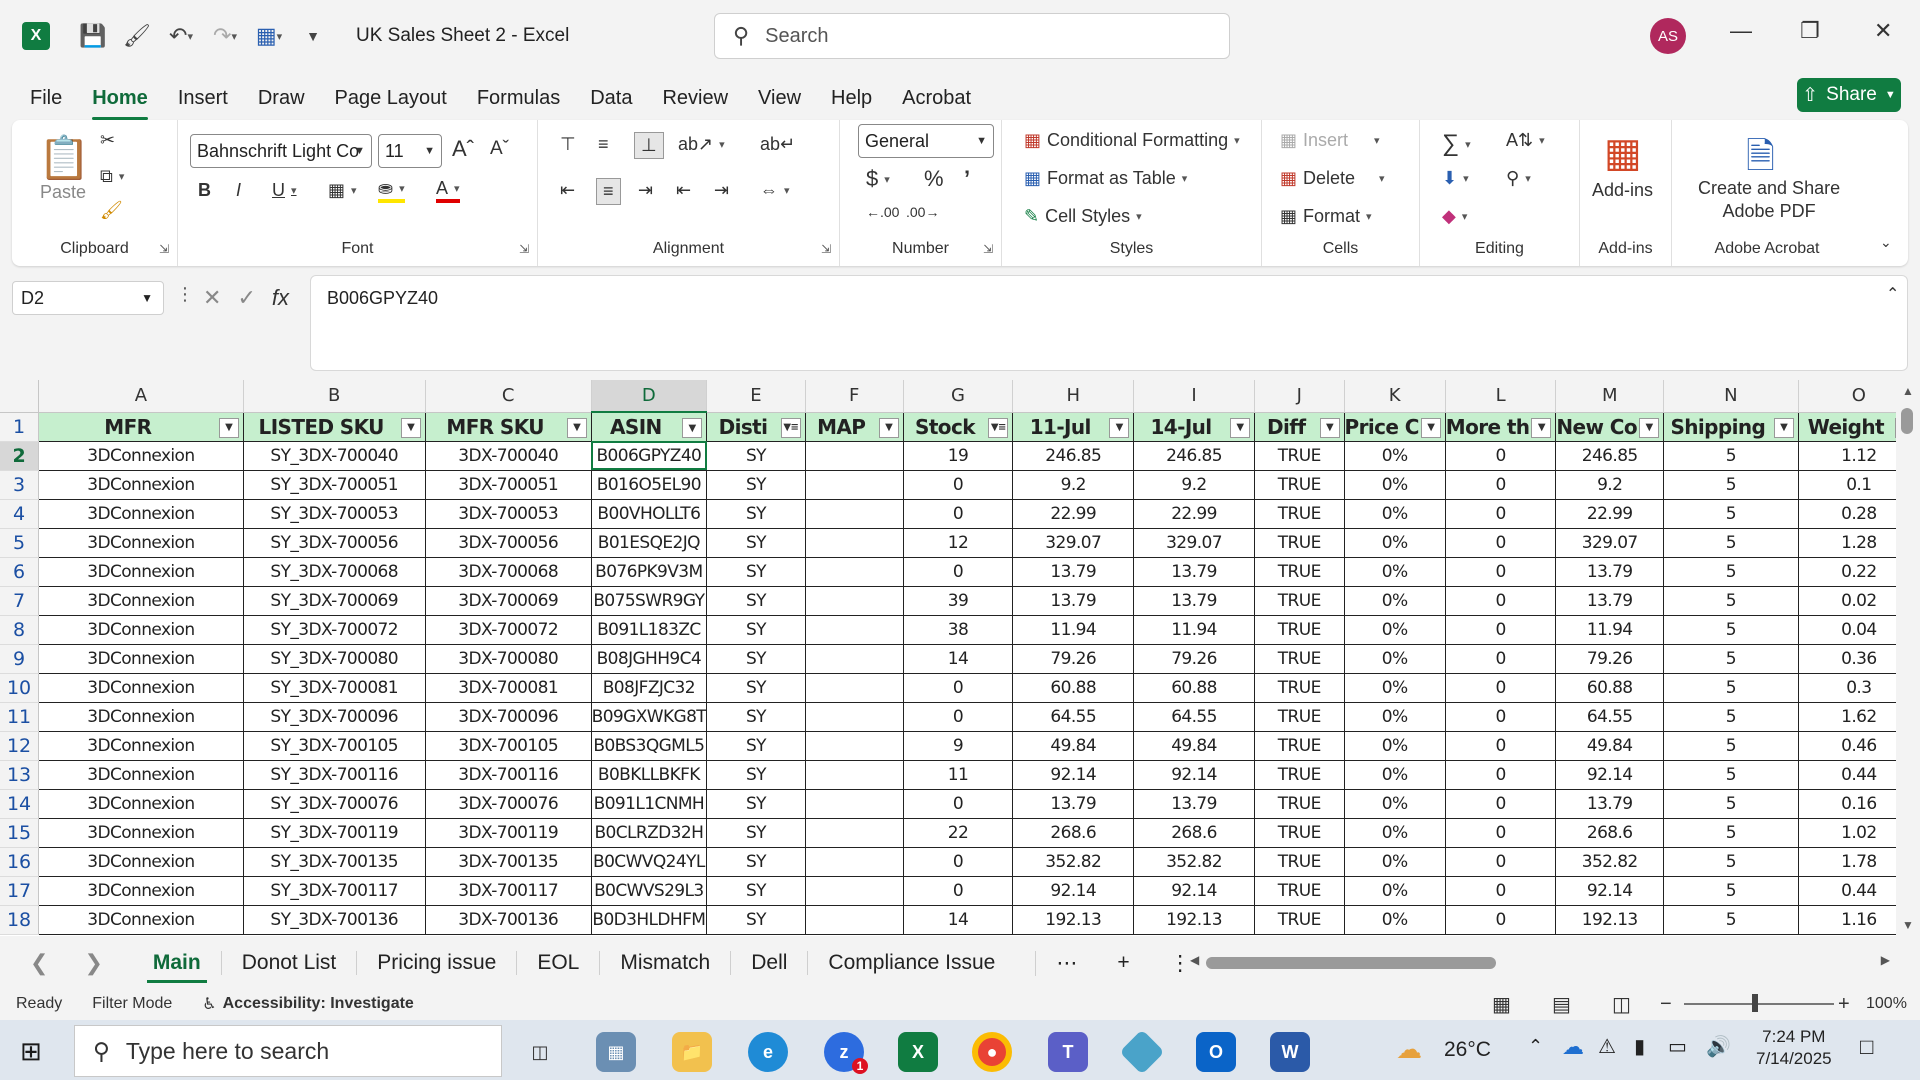 The width and height of the screenshot is (1920, 1080). I want to click on weather-temp: 26°C, so click(1467, 1050).